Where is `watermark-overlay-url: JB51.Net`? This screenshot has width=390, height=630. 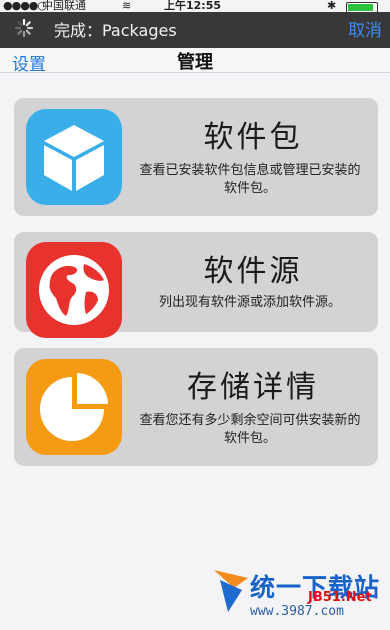 watermark-overlay-url: JB51.Net is located at coordinates (340, 597).